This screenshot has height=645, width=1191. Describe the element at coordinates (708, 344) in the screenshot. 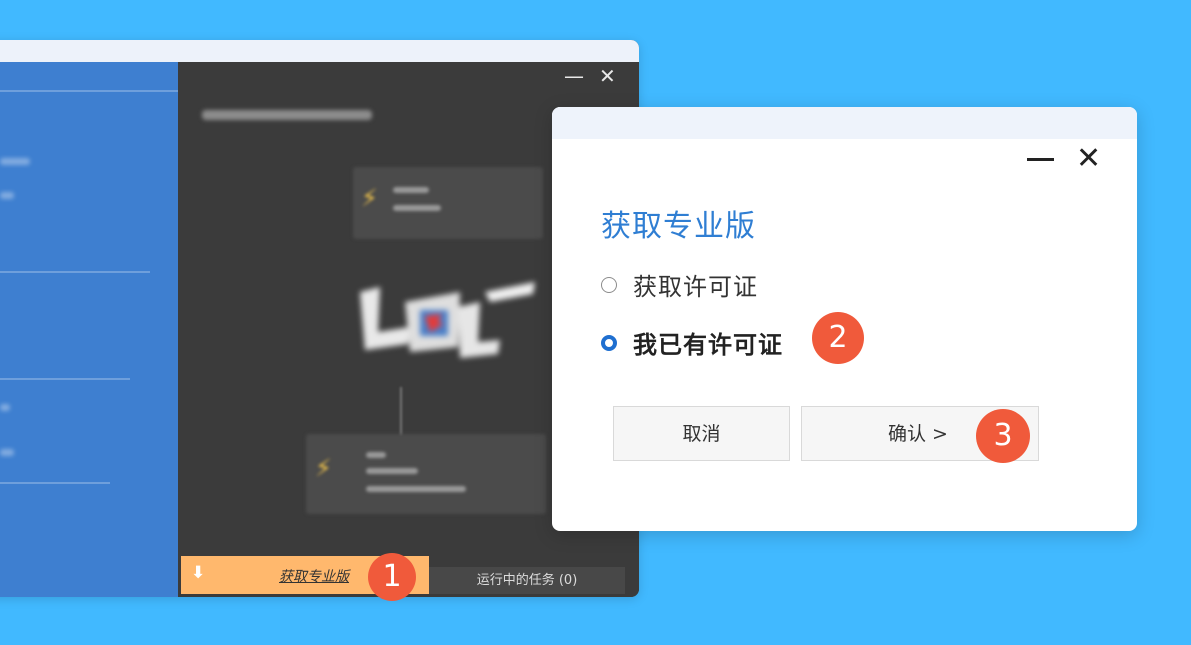

I see `option-label: 我已有许可证` at that location.